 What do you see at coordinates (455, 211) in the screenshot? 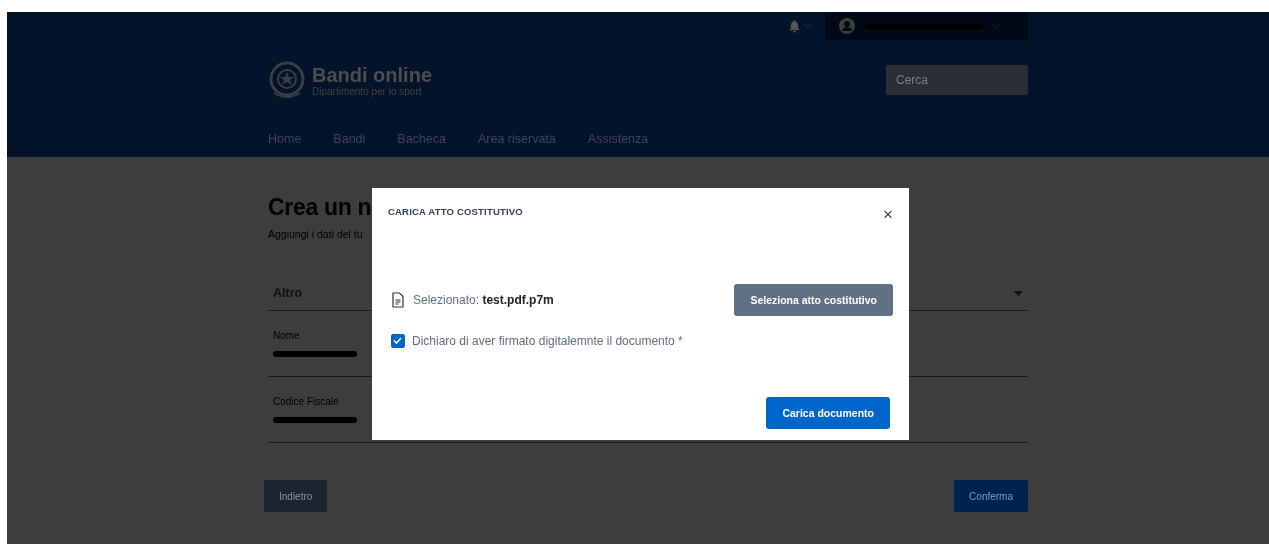
I see `dialog-title: CARICA ATTO COSTITUTIVO` at bounding box center [455, 211].